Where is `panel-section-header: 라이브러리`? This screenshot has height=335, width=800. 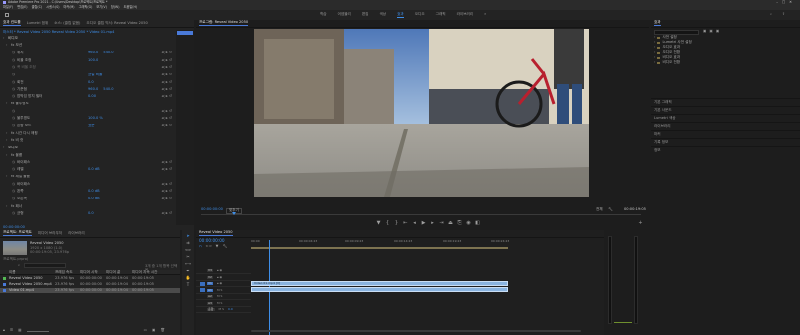 panel-section-header: 라이브러리 is located at coordinates (725, 126).